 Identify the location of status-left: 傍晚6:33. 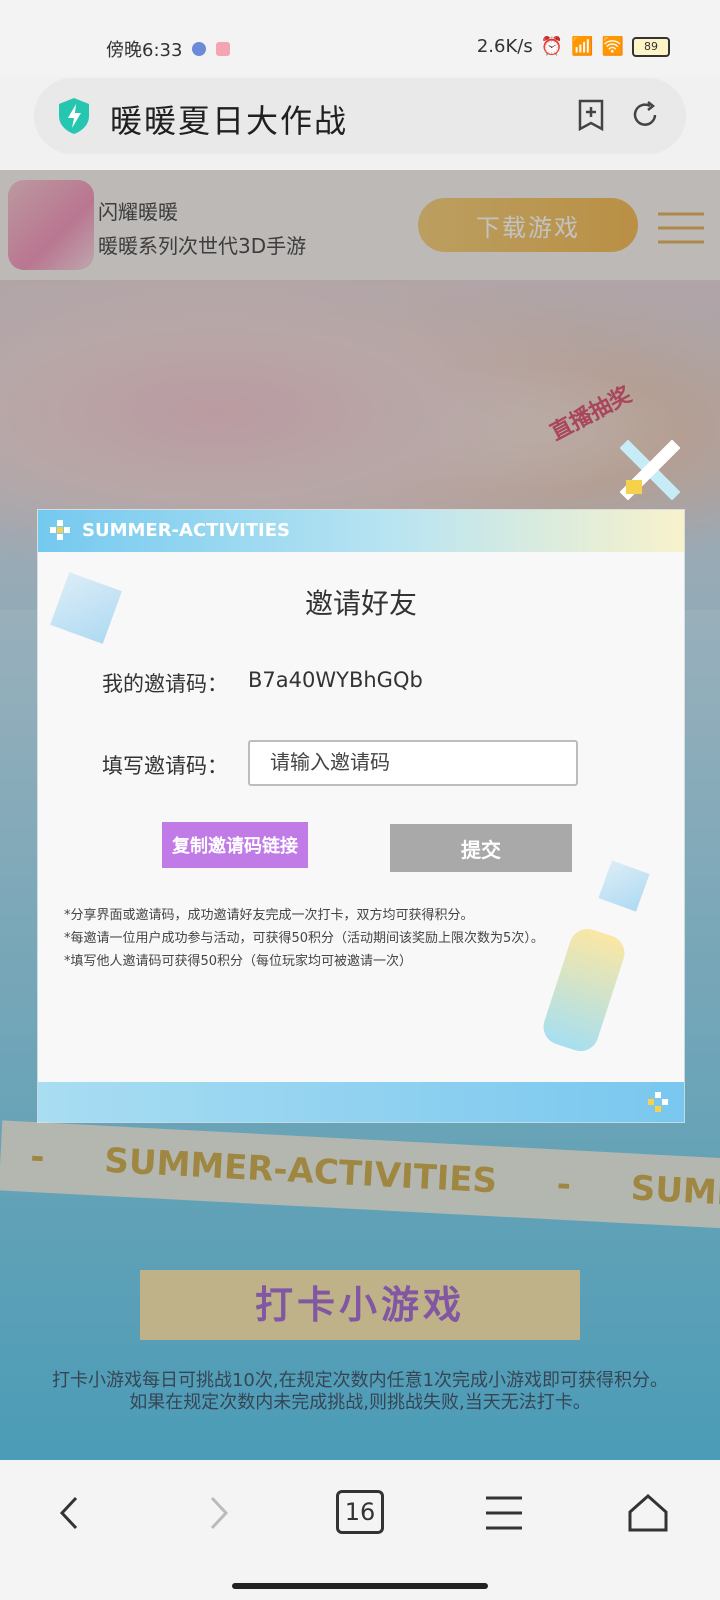
(168, 49).